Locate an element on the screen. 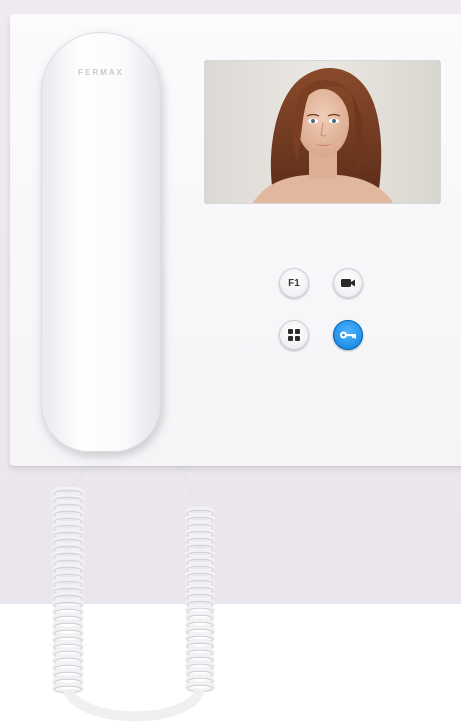  f1-button: F1 is located at coordinates (294, 283).